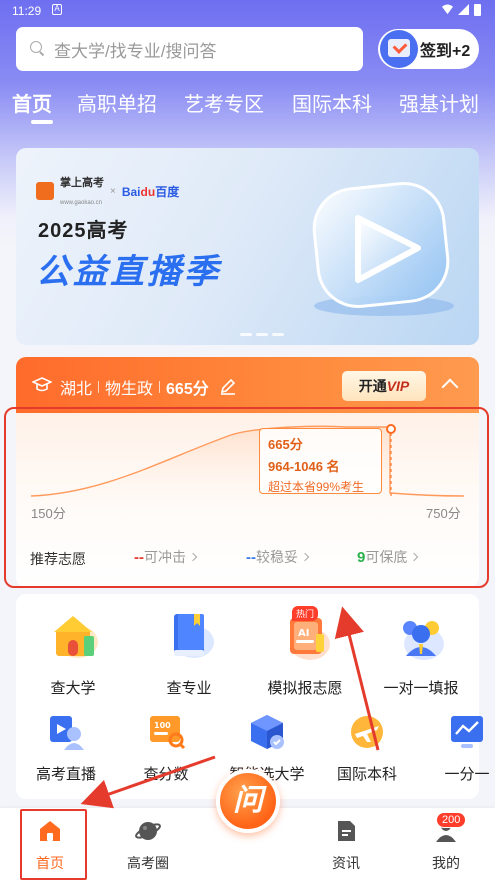  I want to click on grid-score-table: 一分一, so click(453, 748).